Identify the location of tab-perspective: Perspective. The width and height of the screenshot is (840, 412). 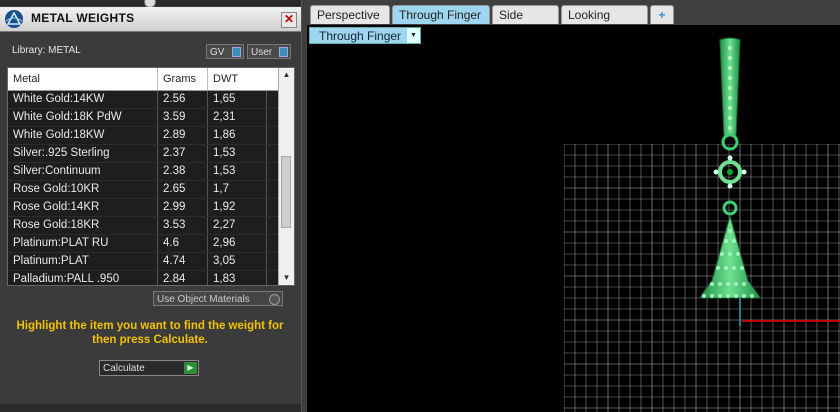
(350, 14).